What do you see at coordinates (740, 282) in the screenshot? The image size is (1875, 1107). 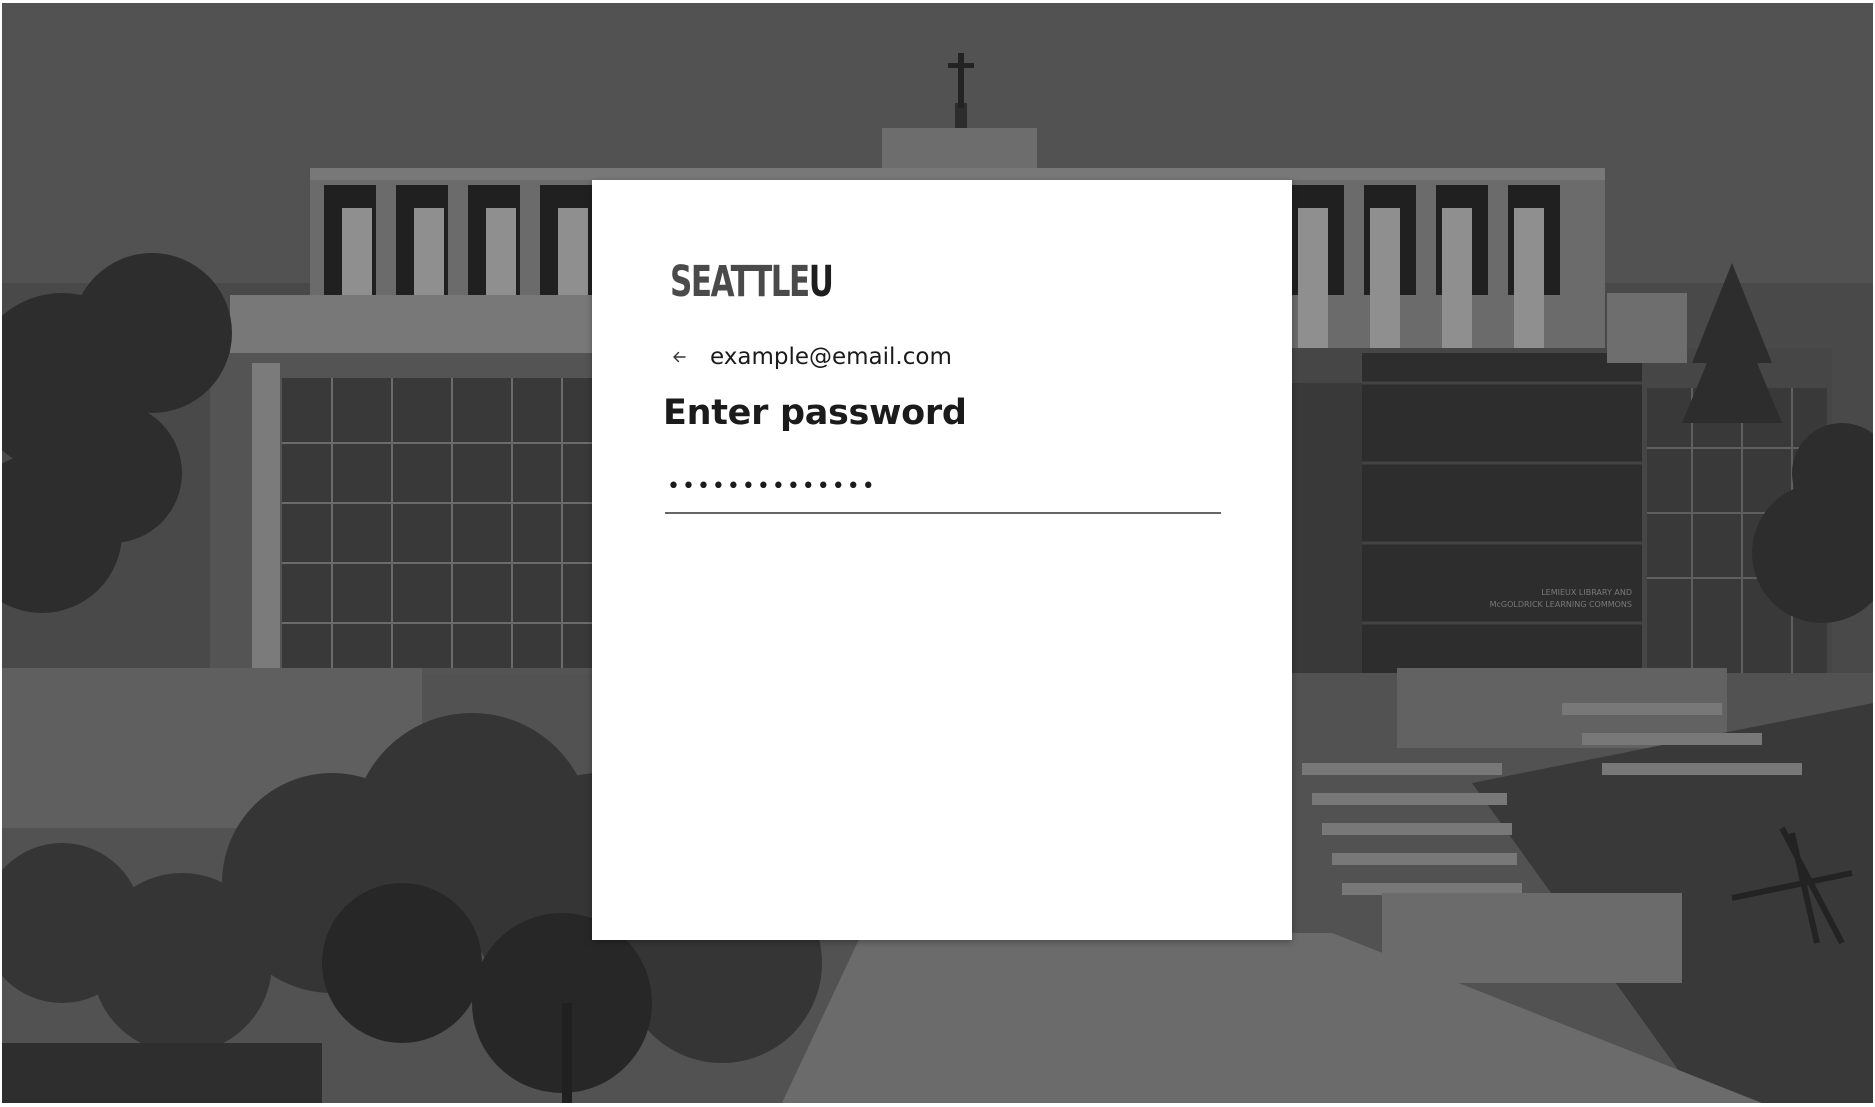 I see `logo-main-text: SEATTLE` at bounding box center [740, 282].